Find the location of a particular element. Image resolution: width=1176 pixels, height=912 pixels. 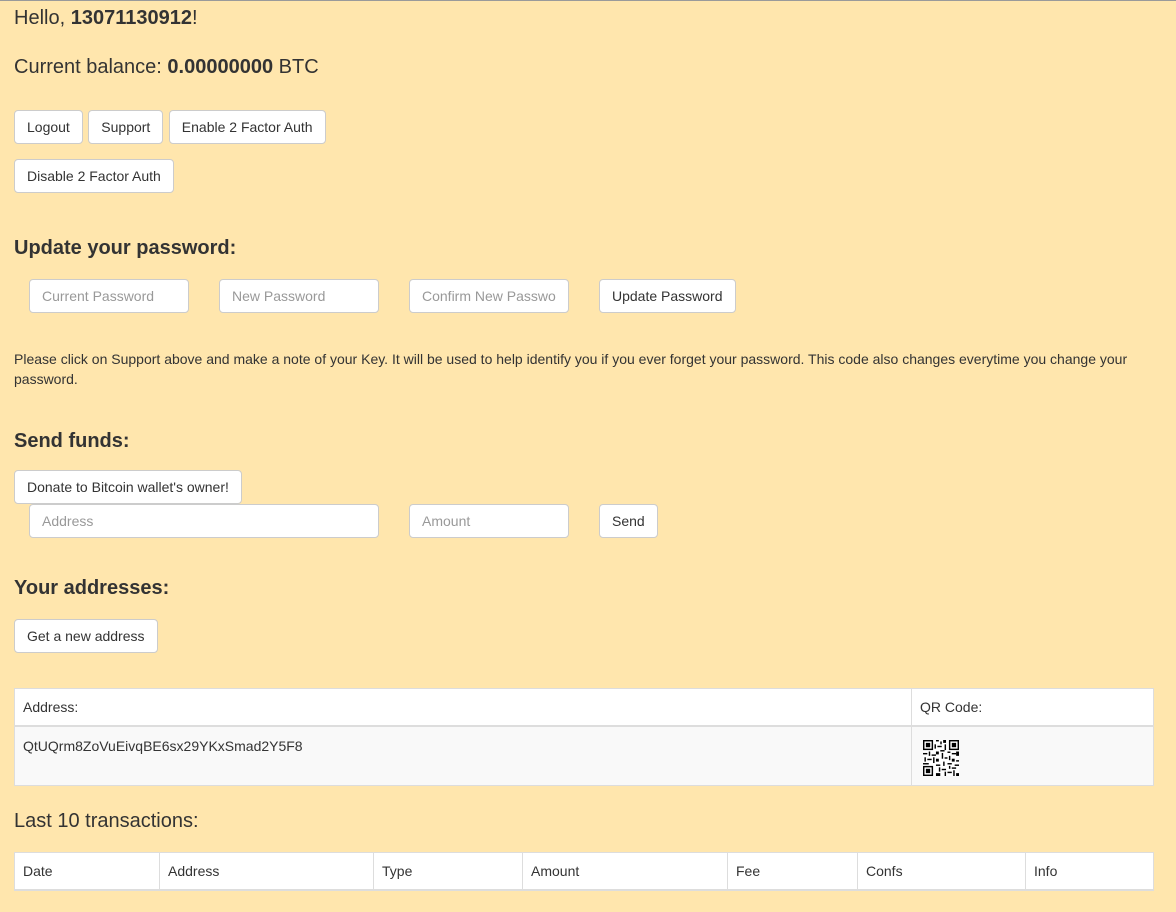

send-funds-heading: Send funds: is located at coordinates (72, 441).